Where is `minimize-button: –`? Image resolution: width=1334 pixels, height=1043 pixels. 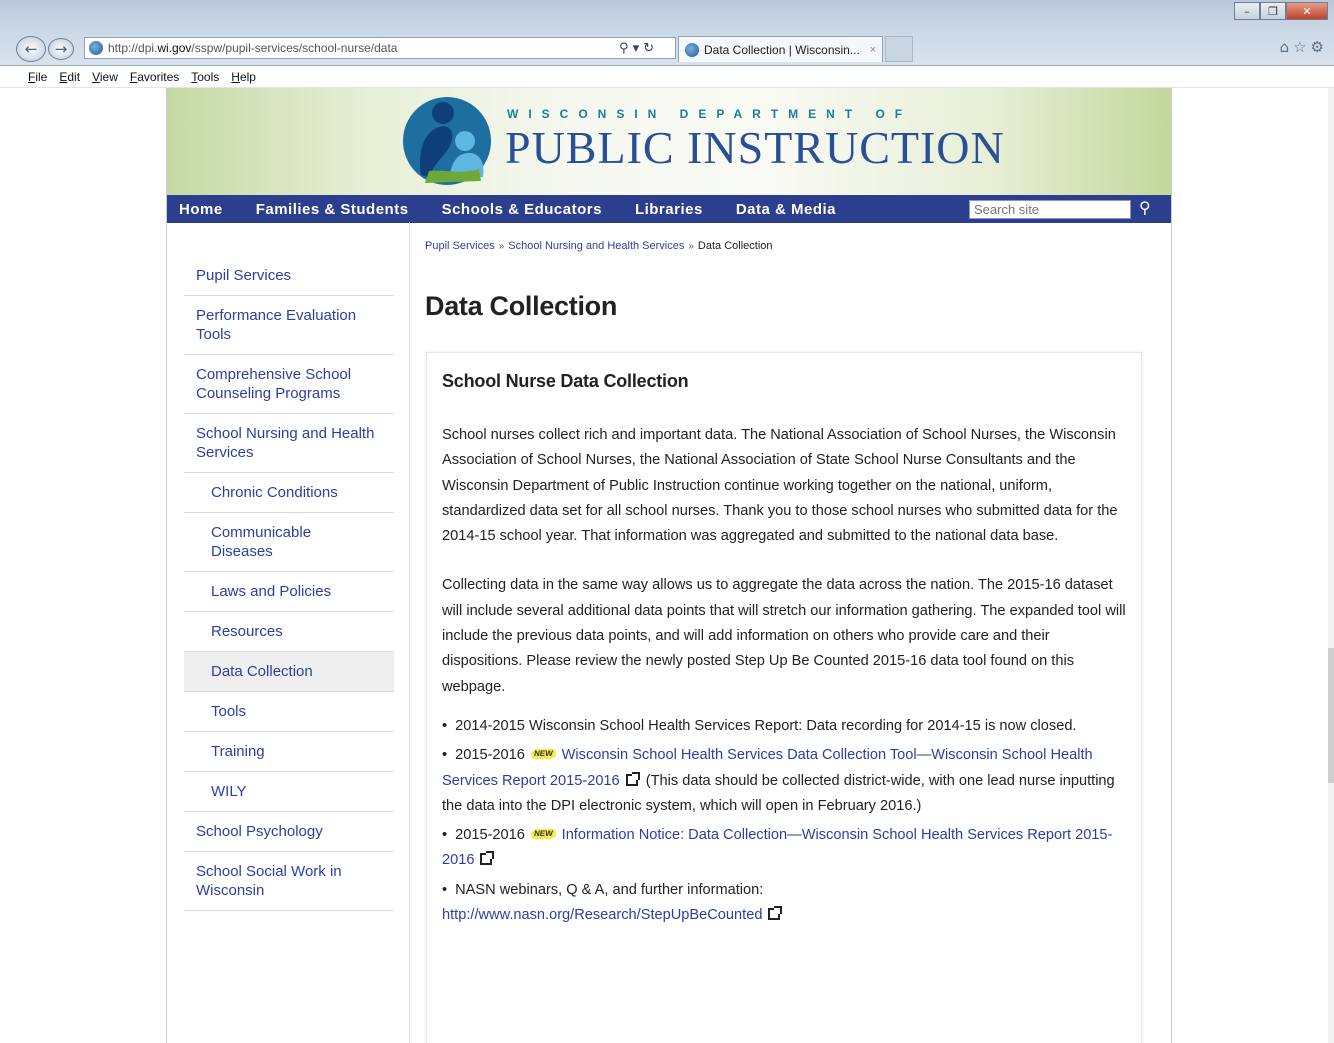
minimize-button: – is located at coordinates (1247, 11).